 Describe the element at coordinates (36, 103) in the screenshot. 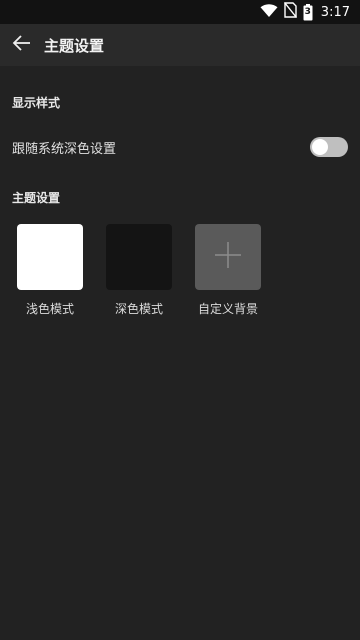

I see `section-header-display-style: 显示样式` at that location.